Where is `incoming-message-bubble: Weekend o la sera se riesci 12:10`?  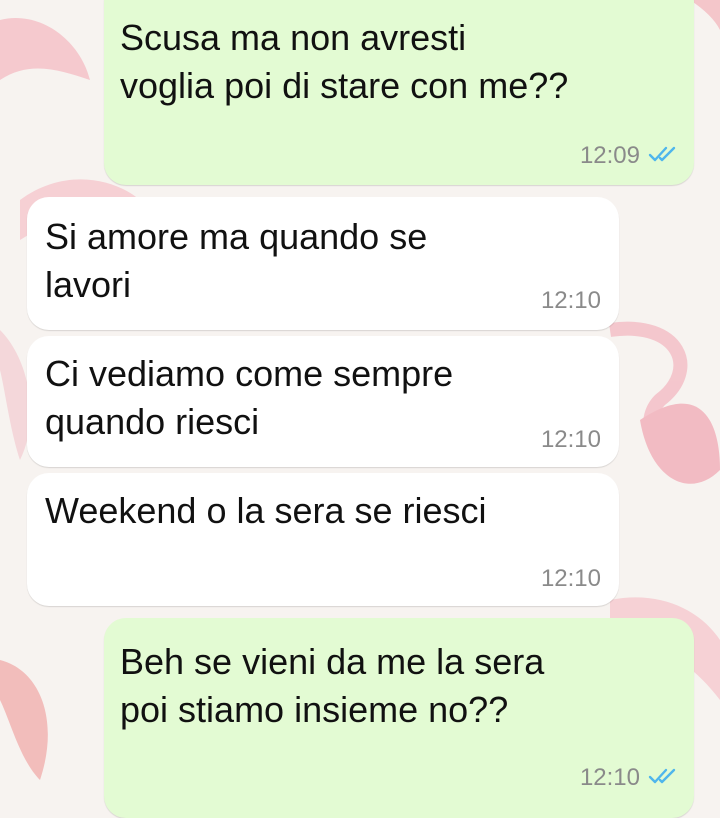
incoming-message-bubble: Weekend o la sera se riesci 12:10 is located at coordinates (323, 539).